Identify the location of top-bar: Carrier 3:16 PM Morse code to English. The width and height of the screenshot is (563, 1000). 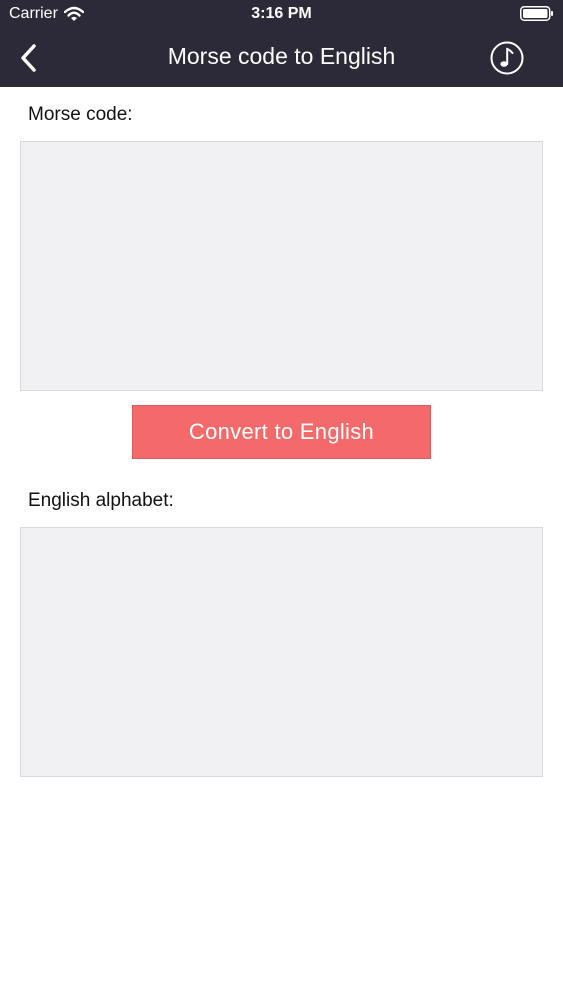
(281, 43).